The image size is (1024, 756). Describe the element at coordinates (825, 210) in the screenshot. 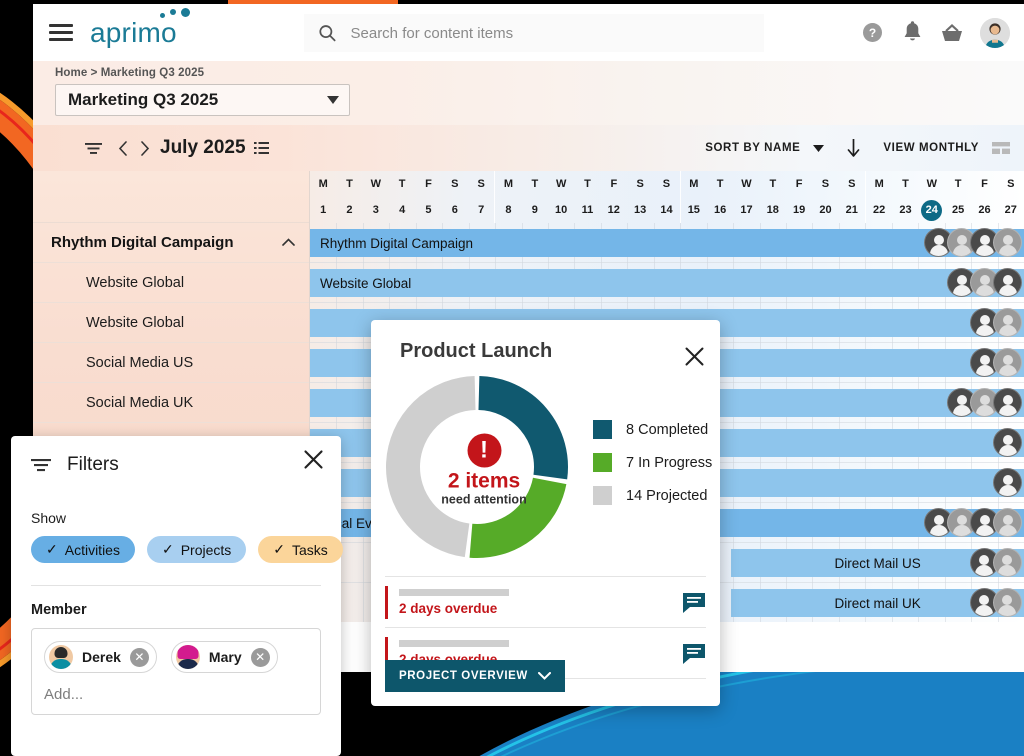

I see `day-of-month-cell: 20` at that location.